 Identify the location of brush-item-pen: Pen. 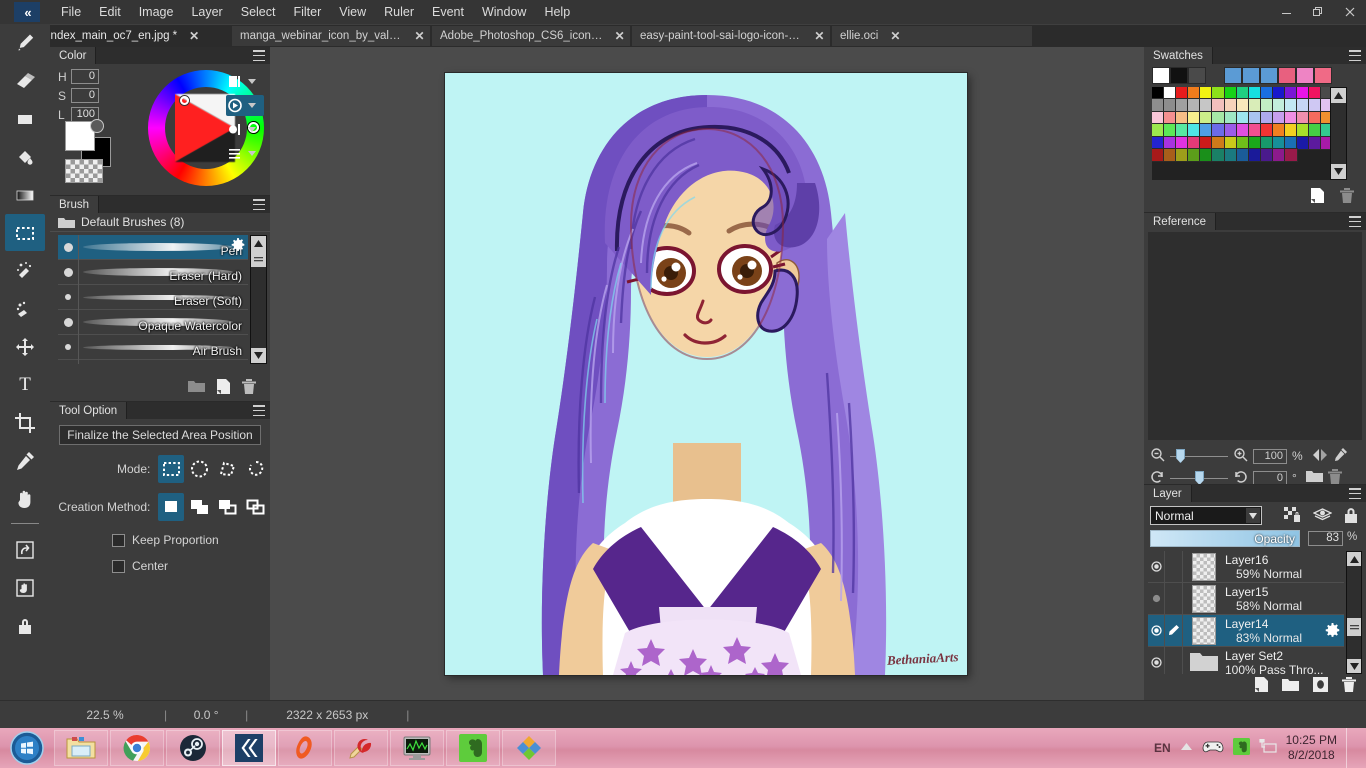
(153, 247).